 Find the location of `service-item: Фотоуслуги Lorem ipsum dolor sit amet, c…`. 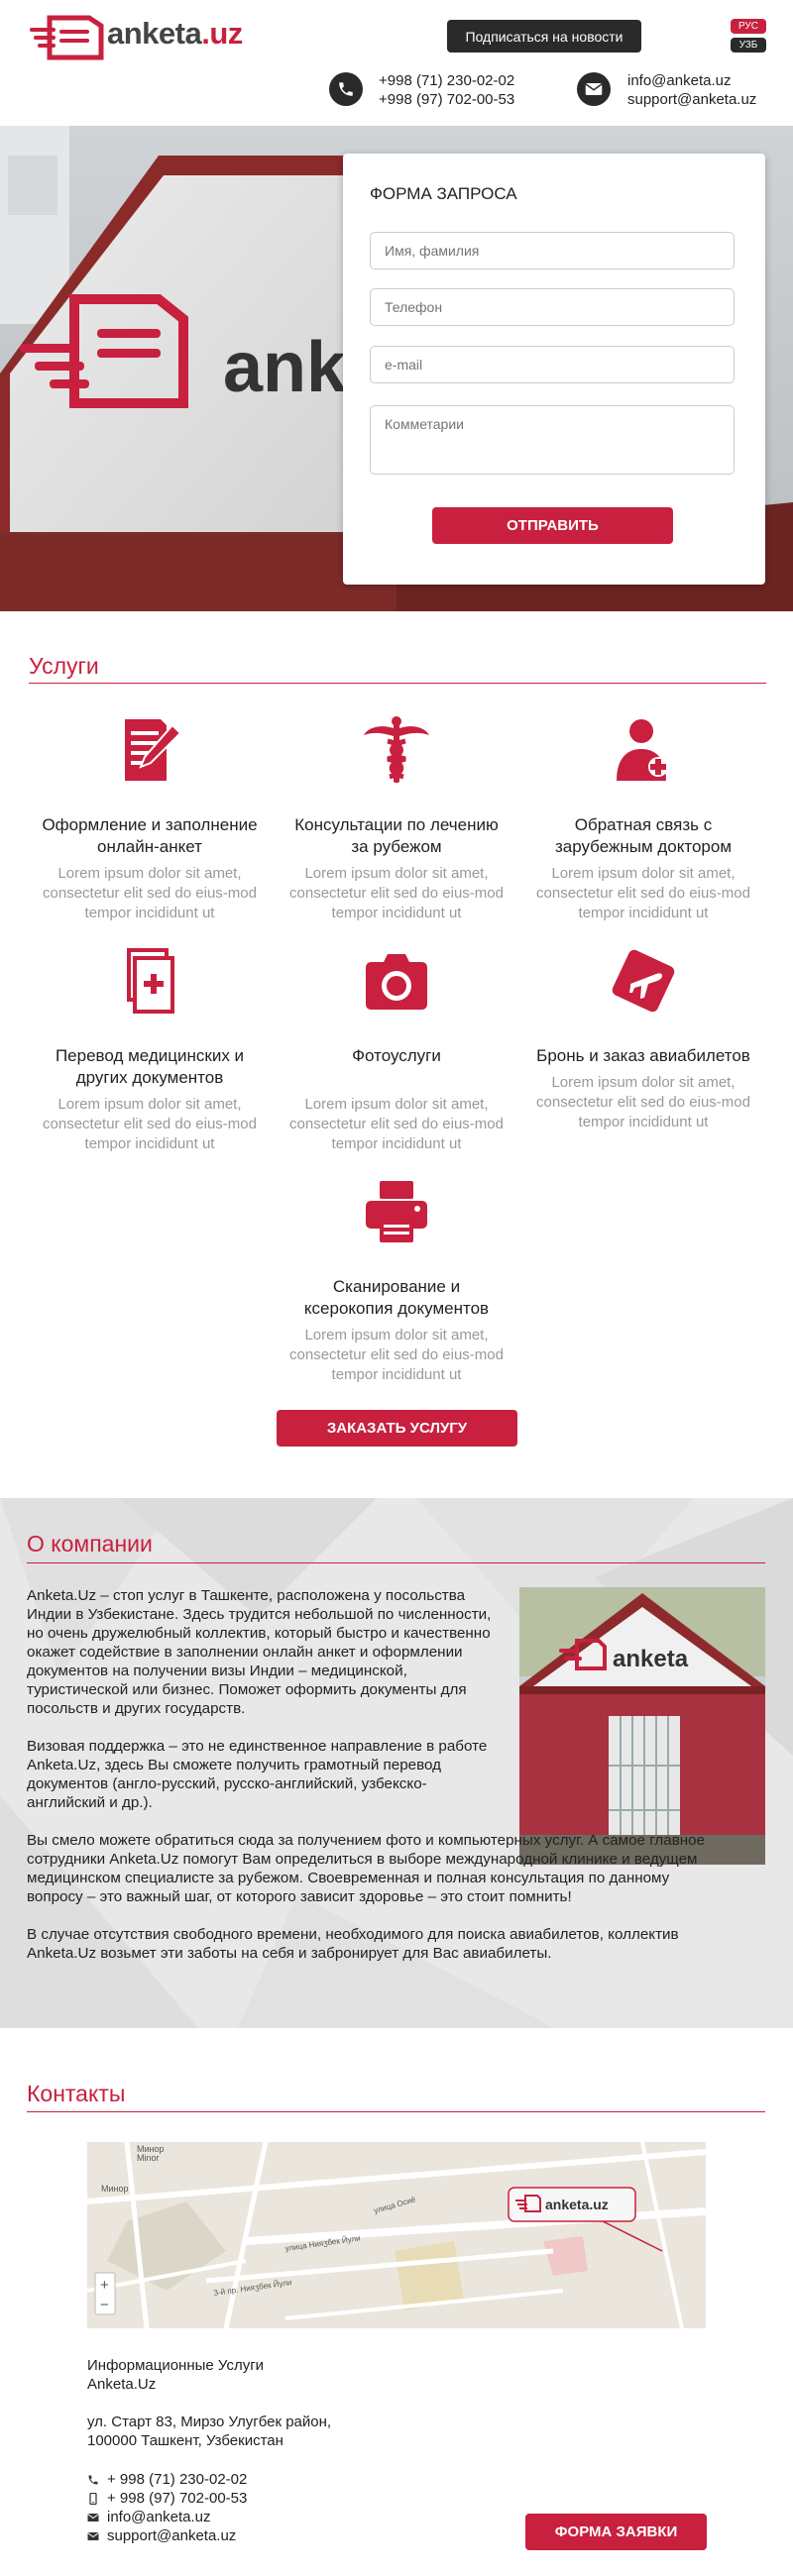

service-item: Фотоуслуги Lorem ipsum dolor sit amet, c… is located at coordinates (396, 1050).